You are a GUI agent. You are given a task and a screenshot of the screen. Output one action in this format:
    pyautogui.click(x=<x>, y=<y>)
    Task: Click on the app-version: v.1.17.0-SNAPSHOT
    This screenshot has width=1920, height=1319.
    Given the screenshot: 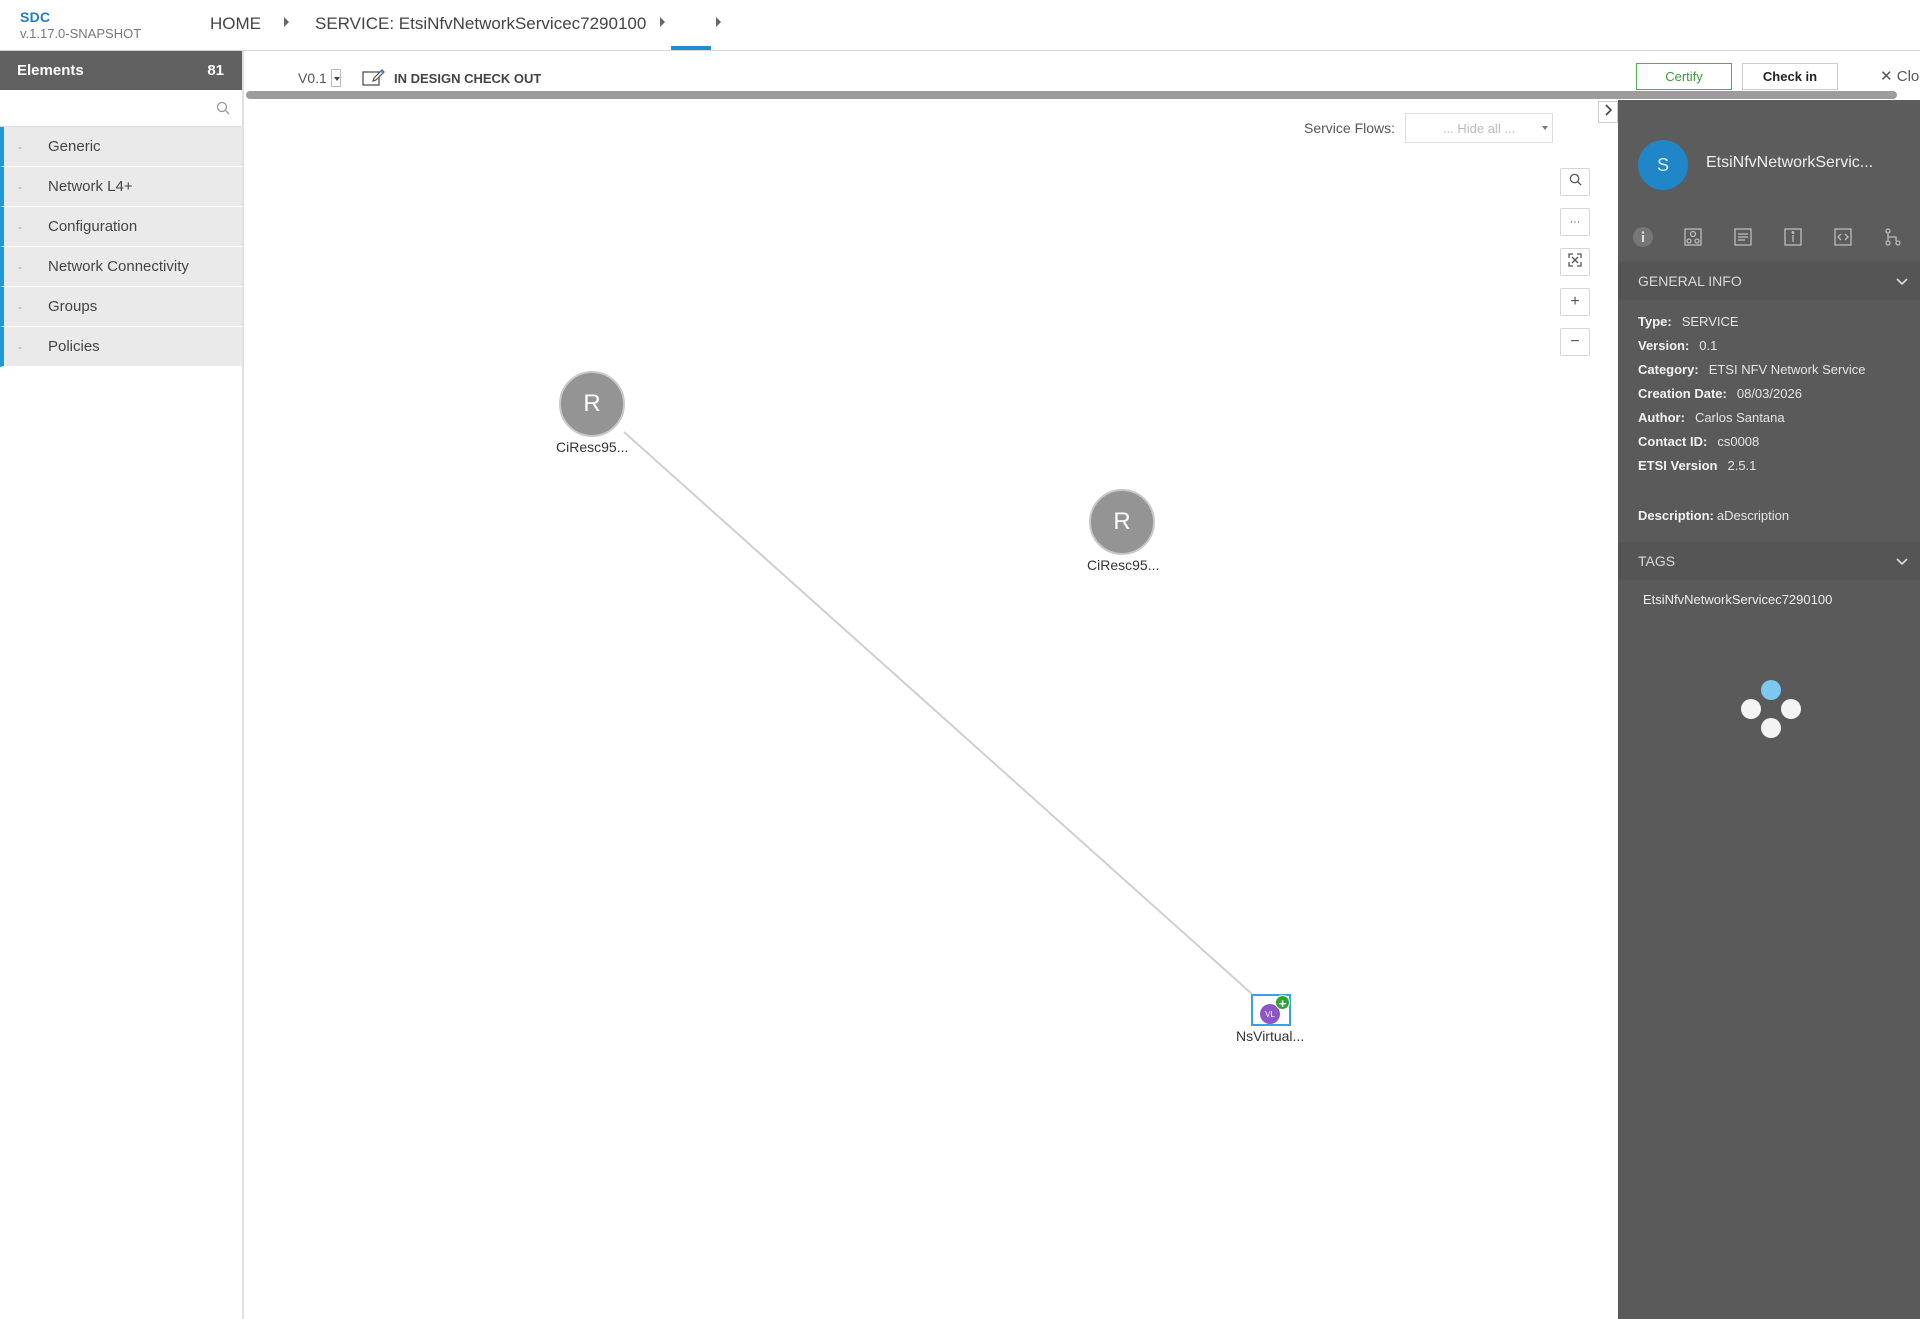 What is the action you would take?
    pyautogui.click(x=81, y=33)
    